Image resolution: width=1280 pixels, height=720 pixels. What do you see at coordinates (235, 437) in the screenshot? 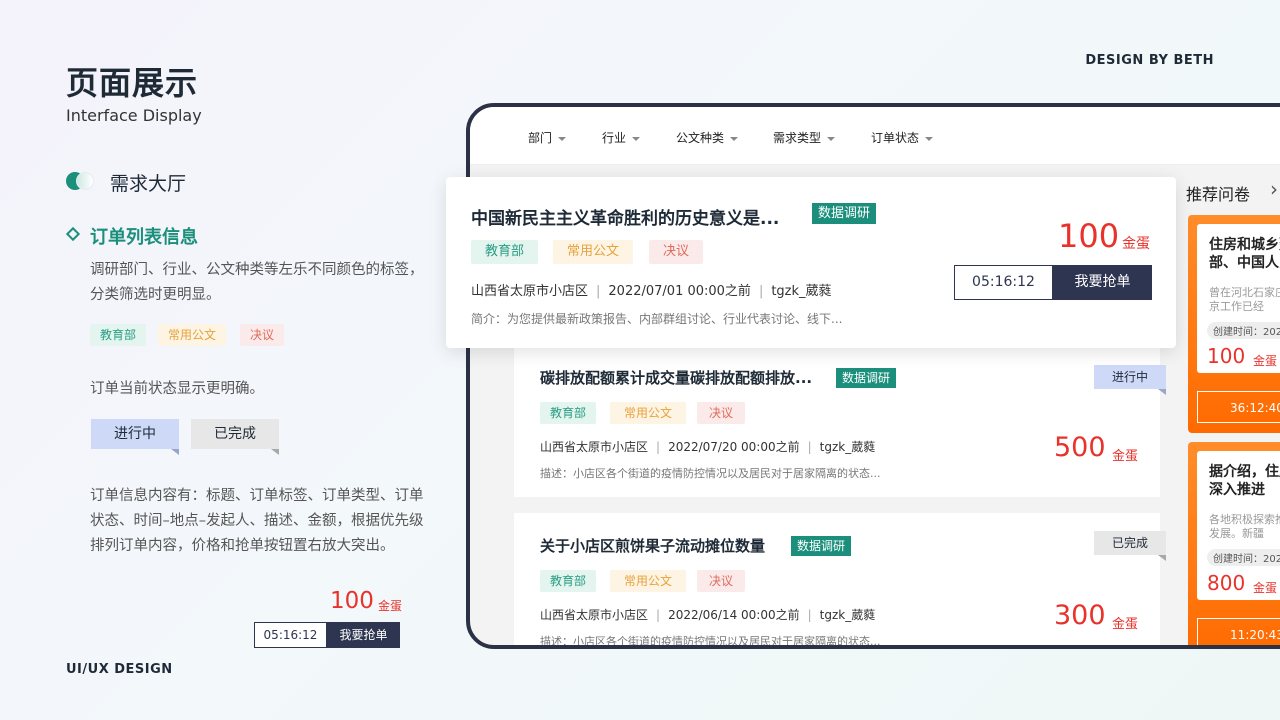
I see `sample-status-done: 已完成` at bounding box center [235, 437].